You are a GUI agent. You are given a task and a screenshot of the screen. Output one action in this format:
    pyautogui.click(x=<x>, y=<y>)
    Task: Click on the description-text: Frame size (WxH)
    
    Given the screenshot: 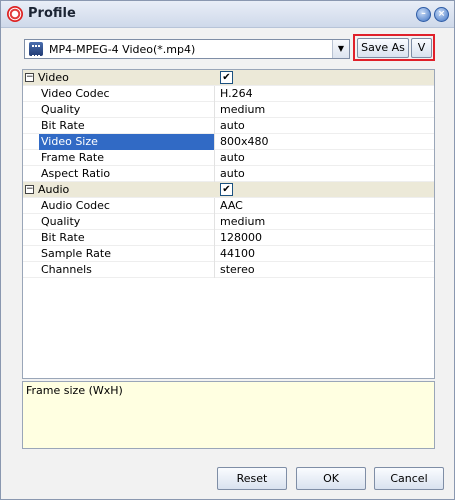 What is the action you would take?
    pyautogui.click(x=74, y=390)
    